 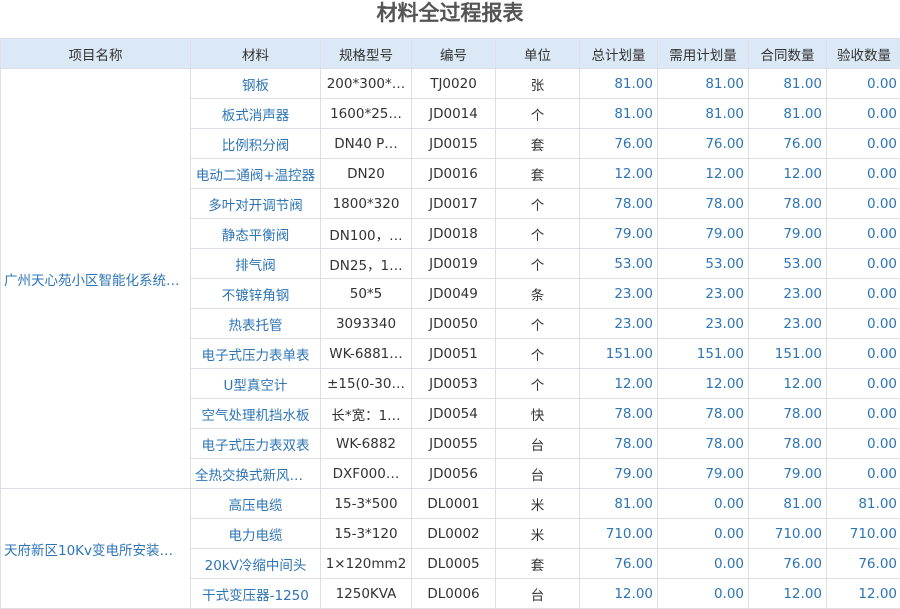 What do you see at coordinates (256, 54) in the screenshot?
I see `col-header-material: 材料` at bounding box center [256, 54].